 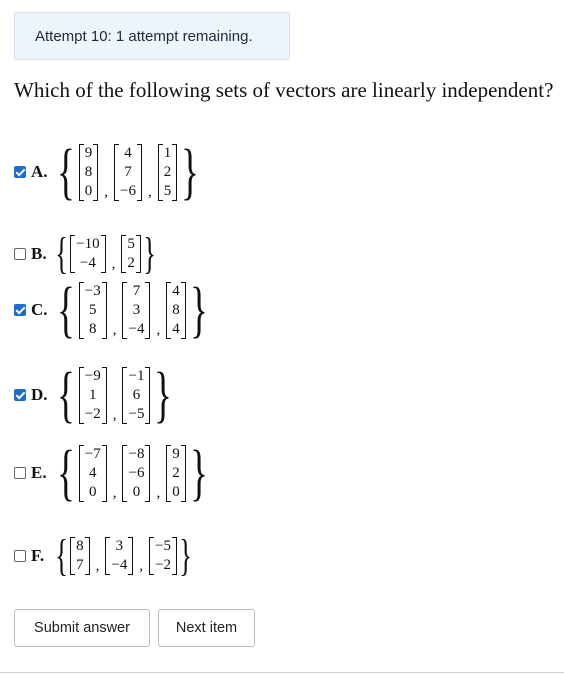 I want to click on vector-entry: −7, so click(x=92, y=453).